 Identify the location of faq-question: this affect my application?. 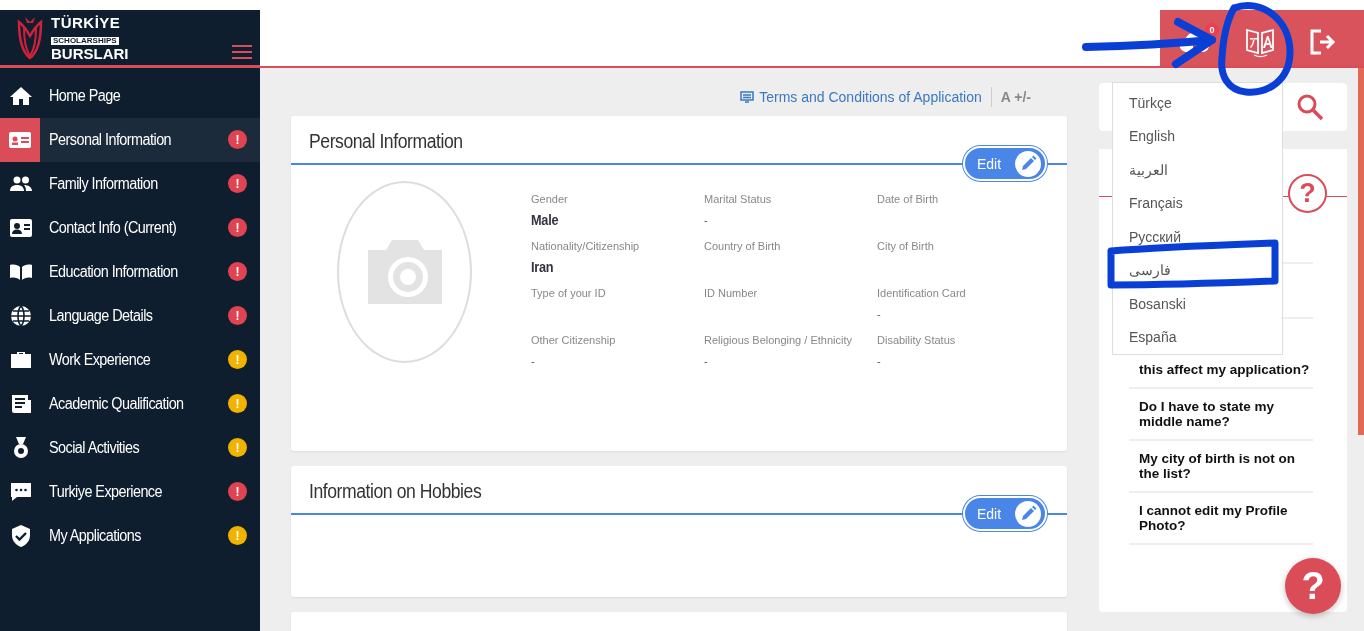
(1226, 369).